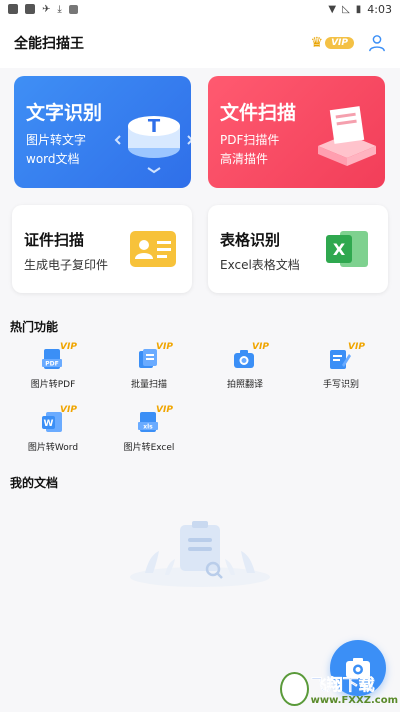 This screenshot has height=712, width=400. I want to click on handwriting-recognition-button: VIP 手写识别, so click(341, 370).